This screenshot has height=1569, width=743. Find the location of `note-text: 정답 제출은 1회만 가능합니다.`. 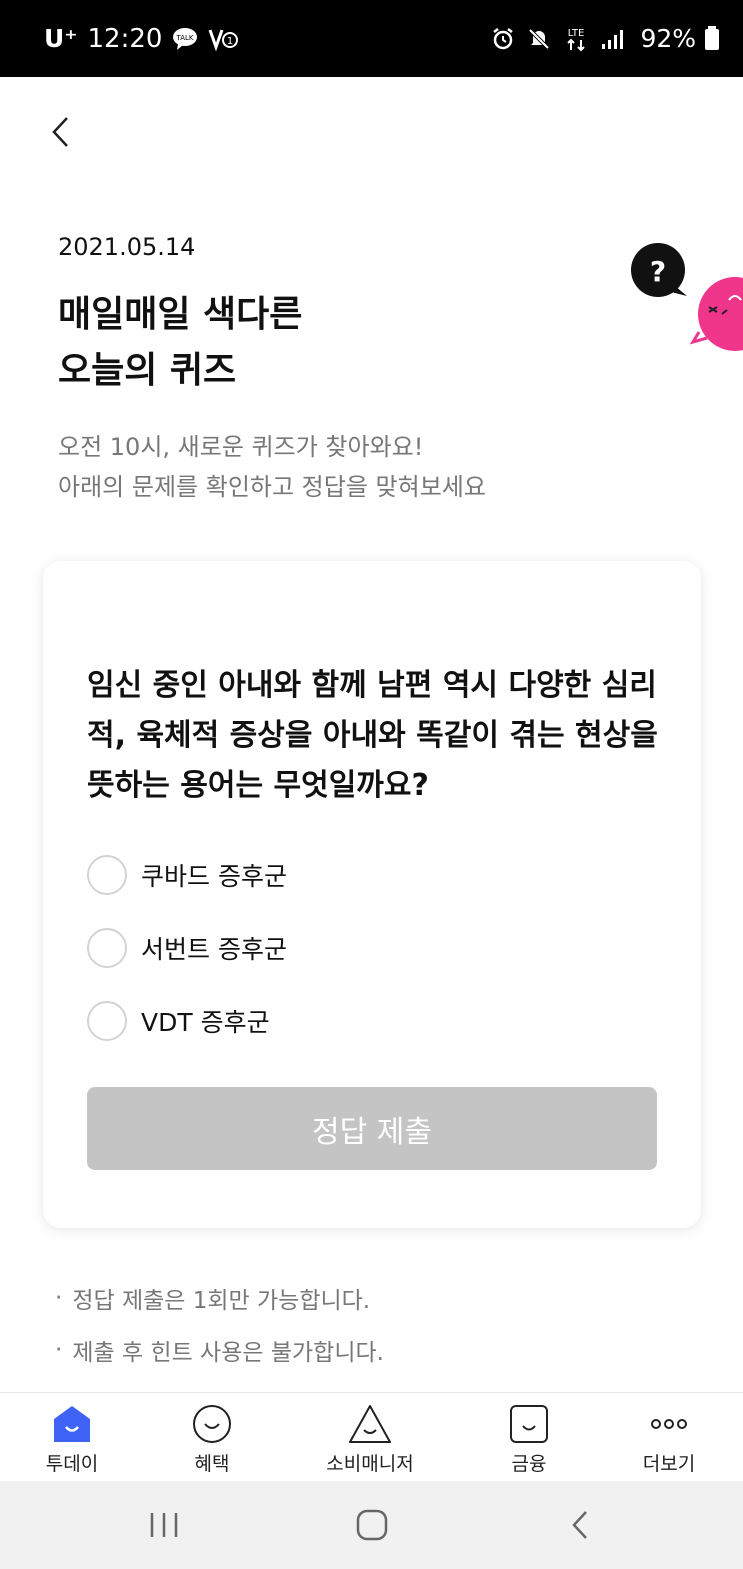

note-text: 정답 제출은 1회만 가능합니다. is located at coordinates (221, 1301).